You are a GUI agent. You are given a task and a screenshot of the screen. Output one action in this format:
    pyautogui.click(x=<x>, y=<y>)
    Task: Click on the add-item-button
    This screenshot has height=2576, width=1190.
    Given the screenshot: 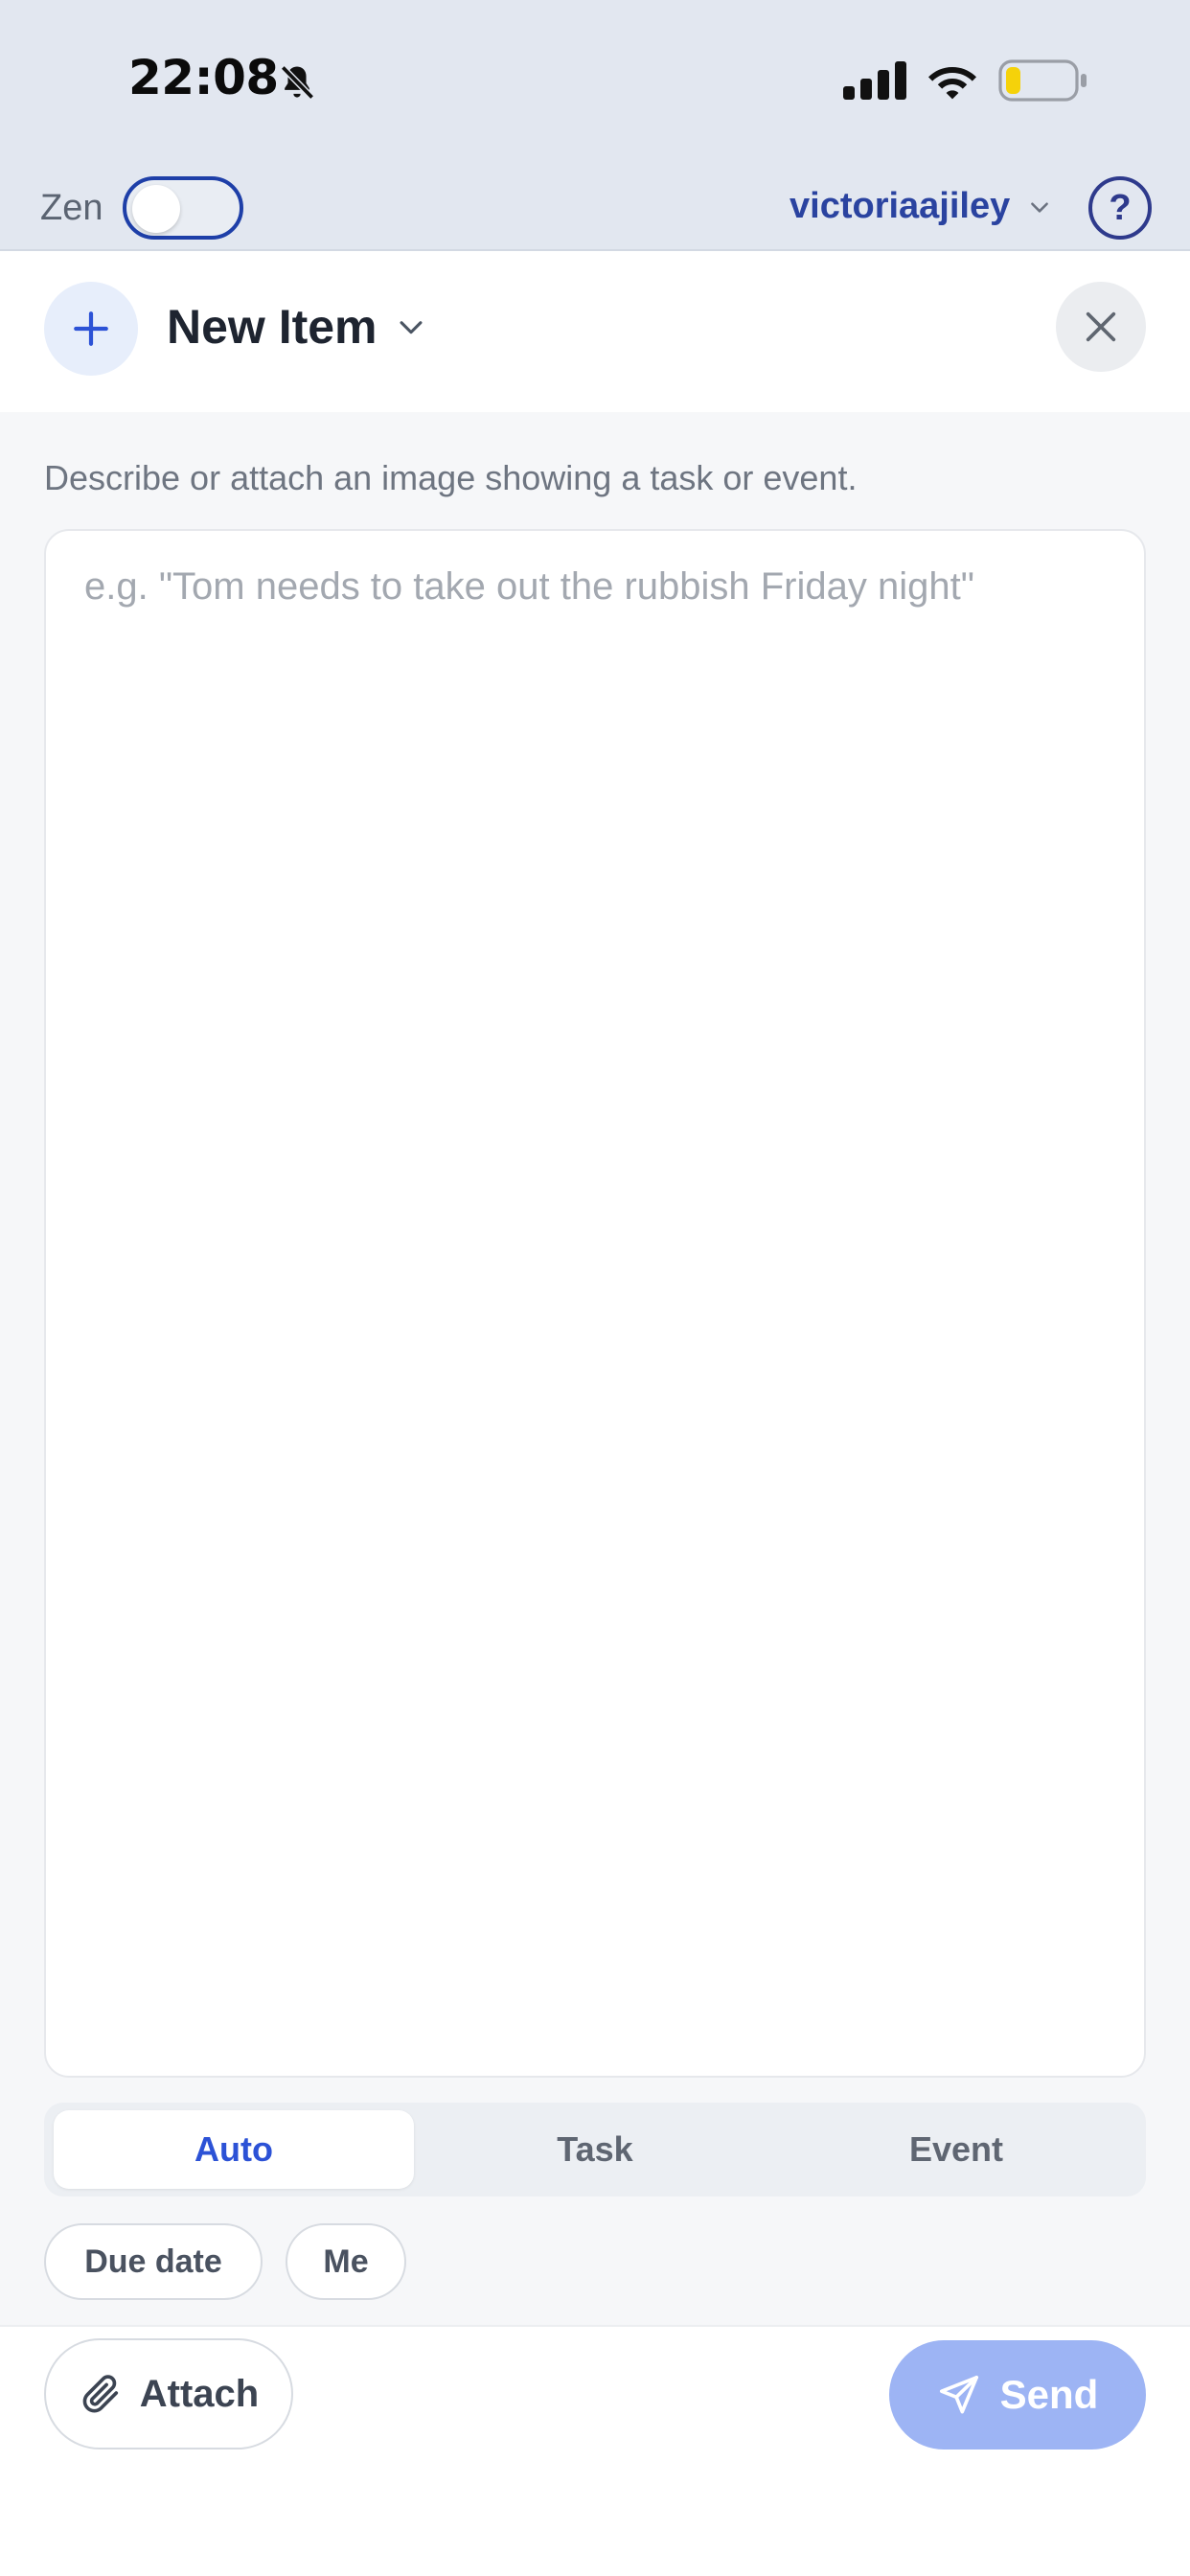 What is the action you would take?
    pyautogui.click(x=91, y=329)
    